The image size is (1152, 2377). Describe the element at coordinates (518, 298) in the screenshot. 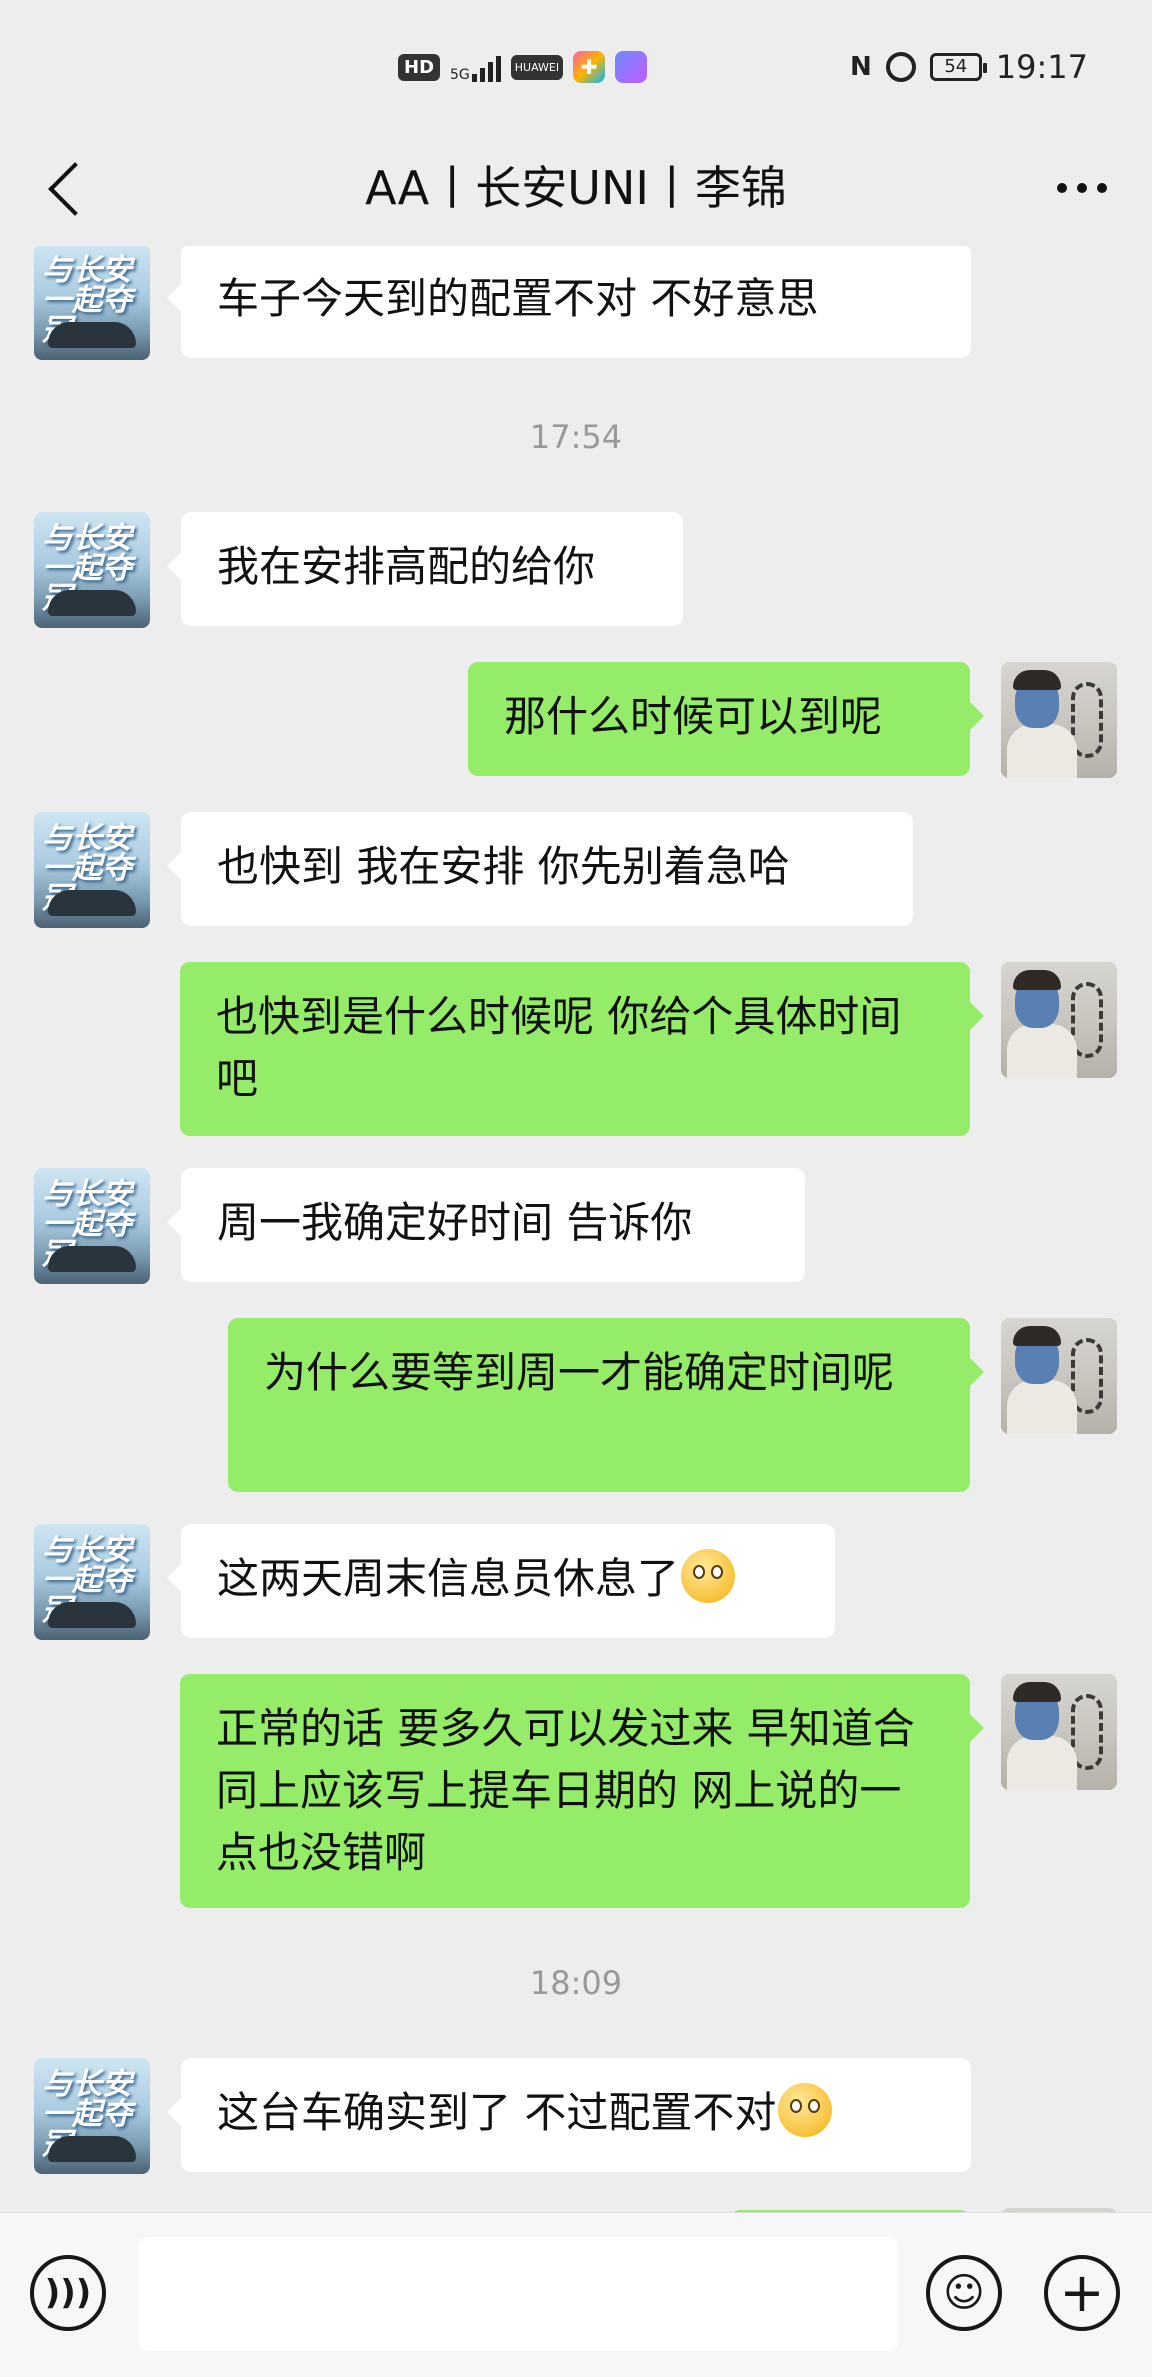

I see `message-text: 车子今天到的配置不对 不好意思` at that location.